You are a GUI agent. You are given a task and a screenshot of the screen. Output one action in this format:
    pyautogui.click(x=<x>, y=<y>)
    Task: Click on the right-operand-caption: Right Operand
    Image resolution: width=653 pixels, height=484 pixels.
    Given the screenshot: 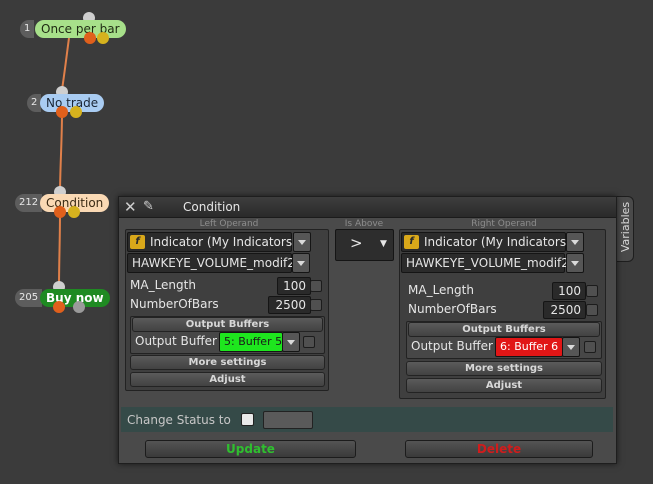 What is the action you would take?
    pyautogui.click(x=504, y=224)
    